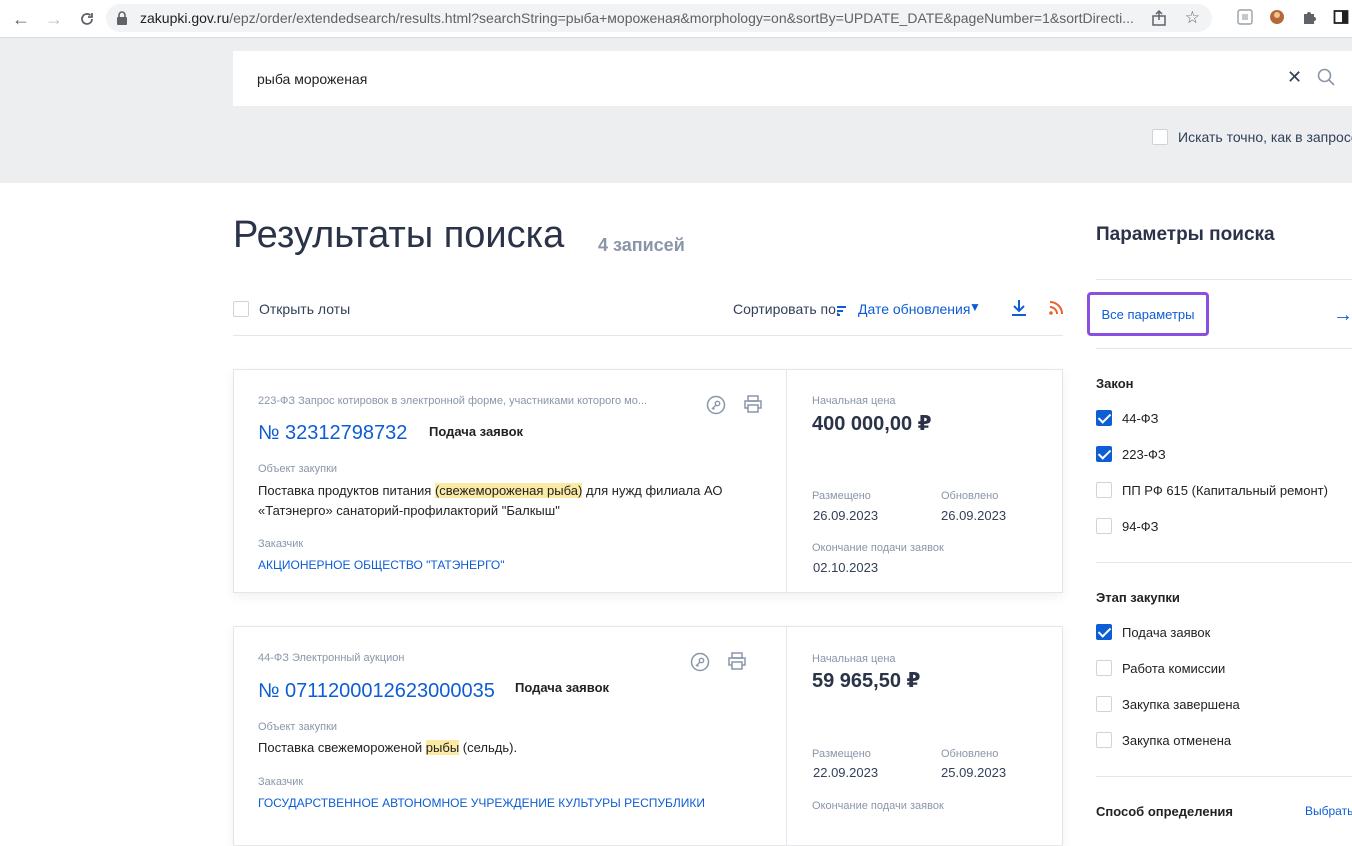 Image resolution: width=1352 pixels, height=846 pixels. I want to click on stage-option-submission: Подача заявок, so click(1153, 632).